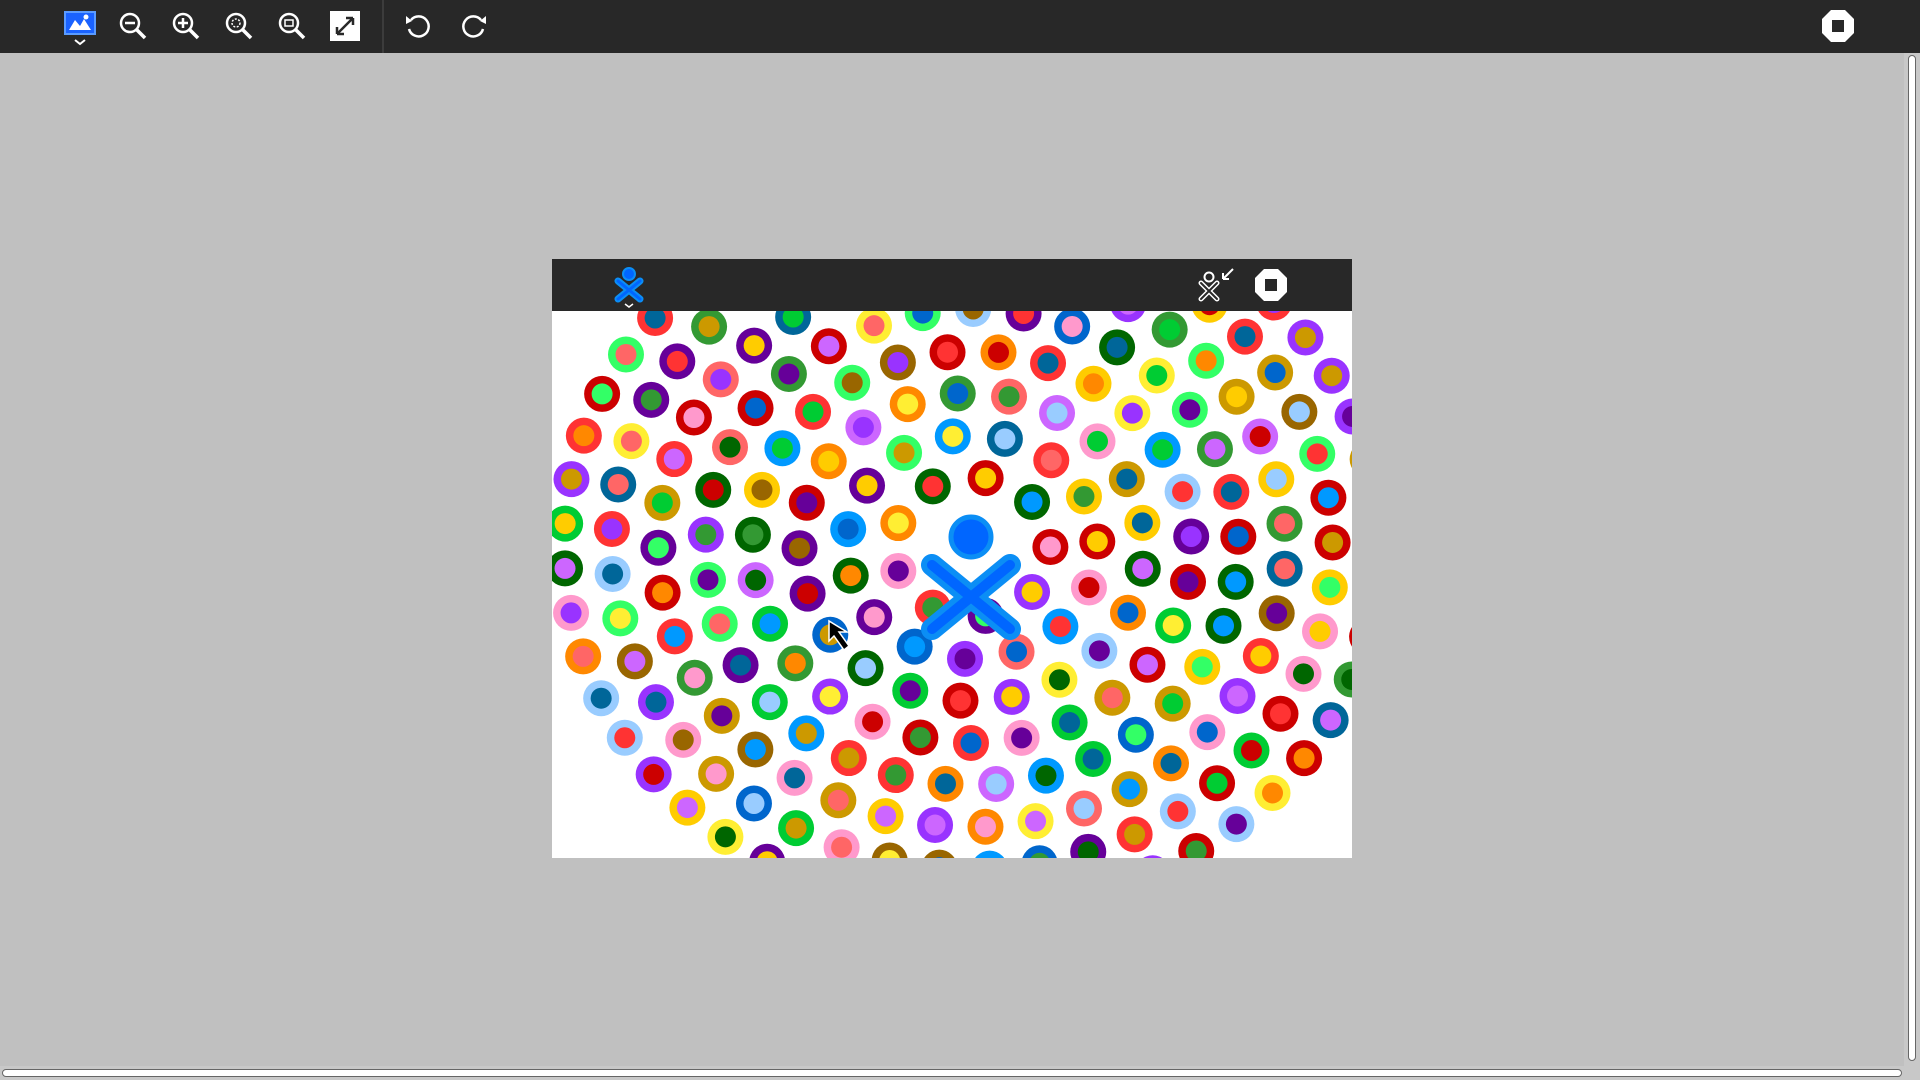 The image size is (1920, 1080). I want to click on zoom-fit-button, so click(292, 26).